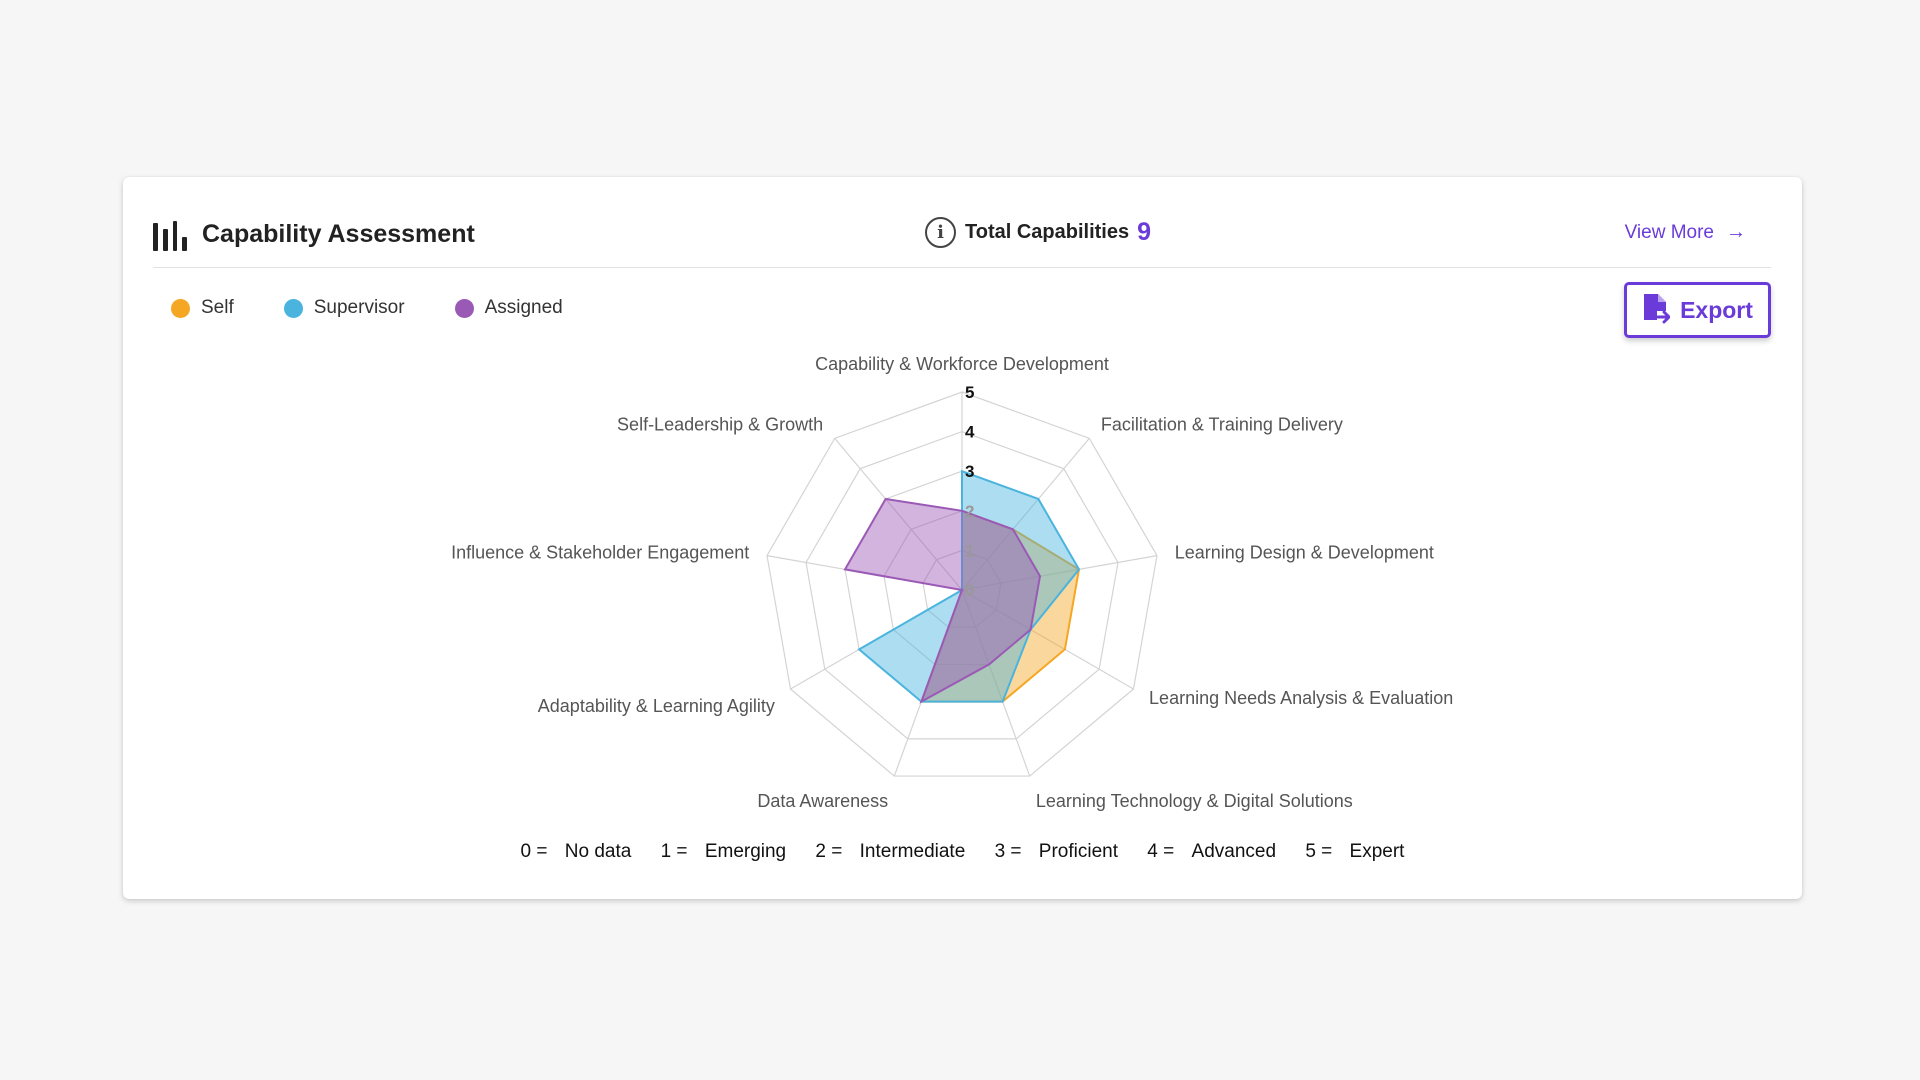 This screenshot has height=1080, width=1920. What do you see at coordinates (962, 364) in the screenshot?
I see `axis-label-0: Capability & Workforce Development` at bounding box center [962, 364].